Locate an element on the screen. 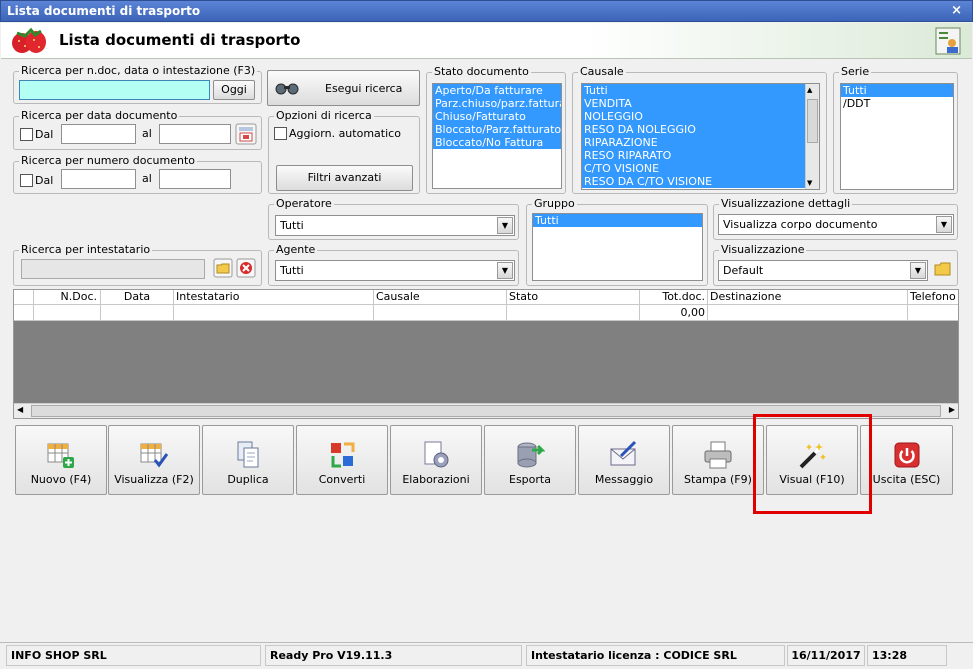  list-item: NOLEGGIO is located at coordinates (700, 116).